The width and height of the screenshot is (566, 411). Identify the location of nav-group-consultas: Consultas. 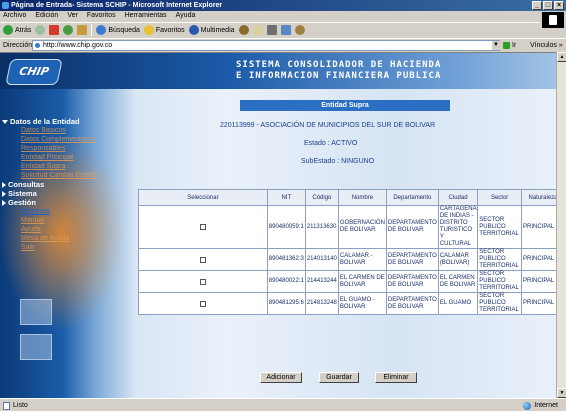
(62, 184).